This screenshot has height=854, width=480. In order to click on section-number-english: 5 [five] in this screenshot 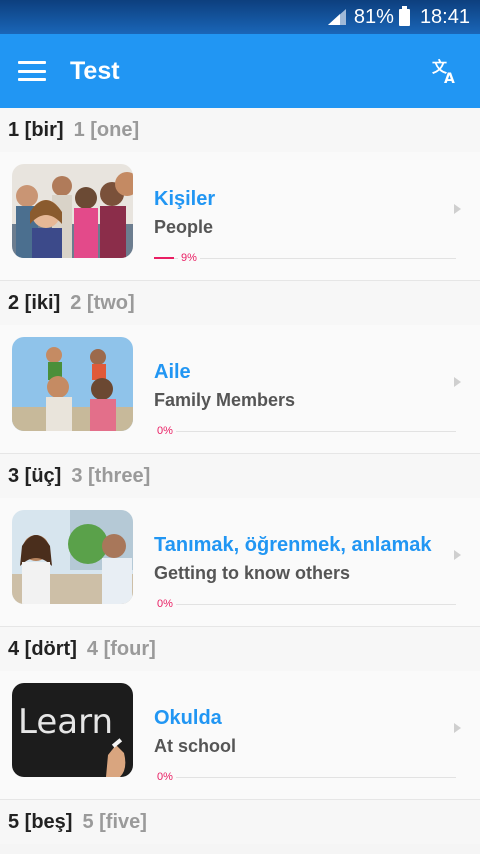, I will do `click(114, 821)`.